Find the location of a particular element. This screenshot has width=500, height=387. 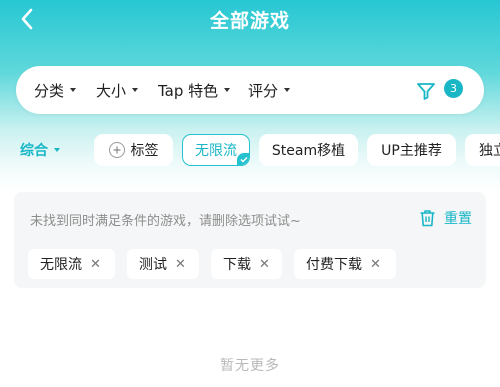

chip-label: 无限流 is located at coordinates (216, 151).